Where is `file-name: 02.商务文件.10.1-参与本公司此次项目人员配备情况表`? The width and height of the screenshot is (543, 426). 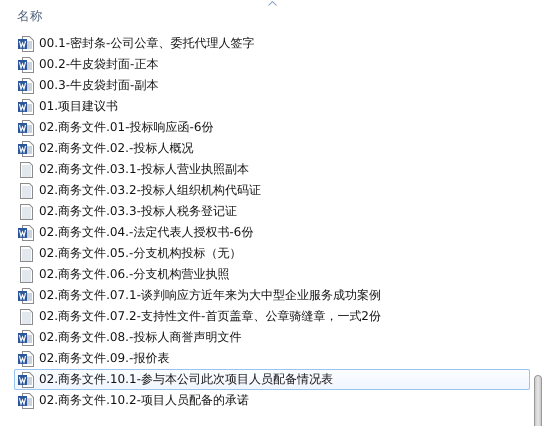
file-name: 02.商务文件.10.1-参与本公司此次项目人员配备情况表 is located at coordinates (186, 379).